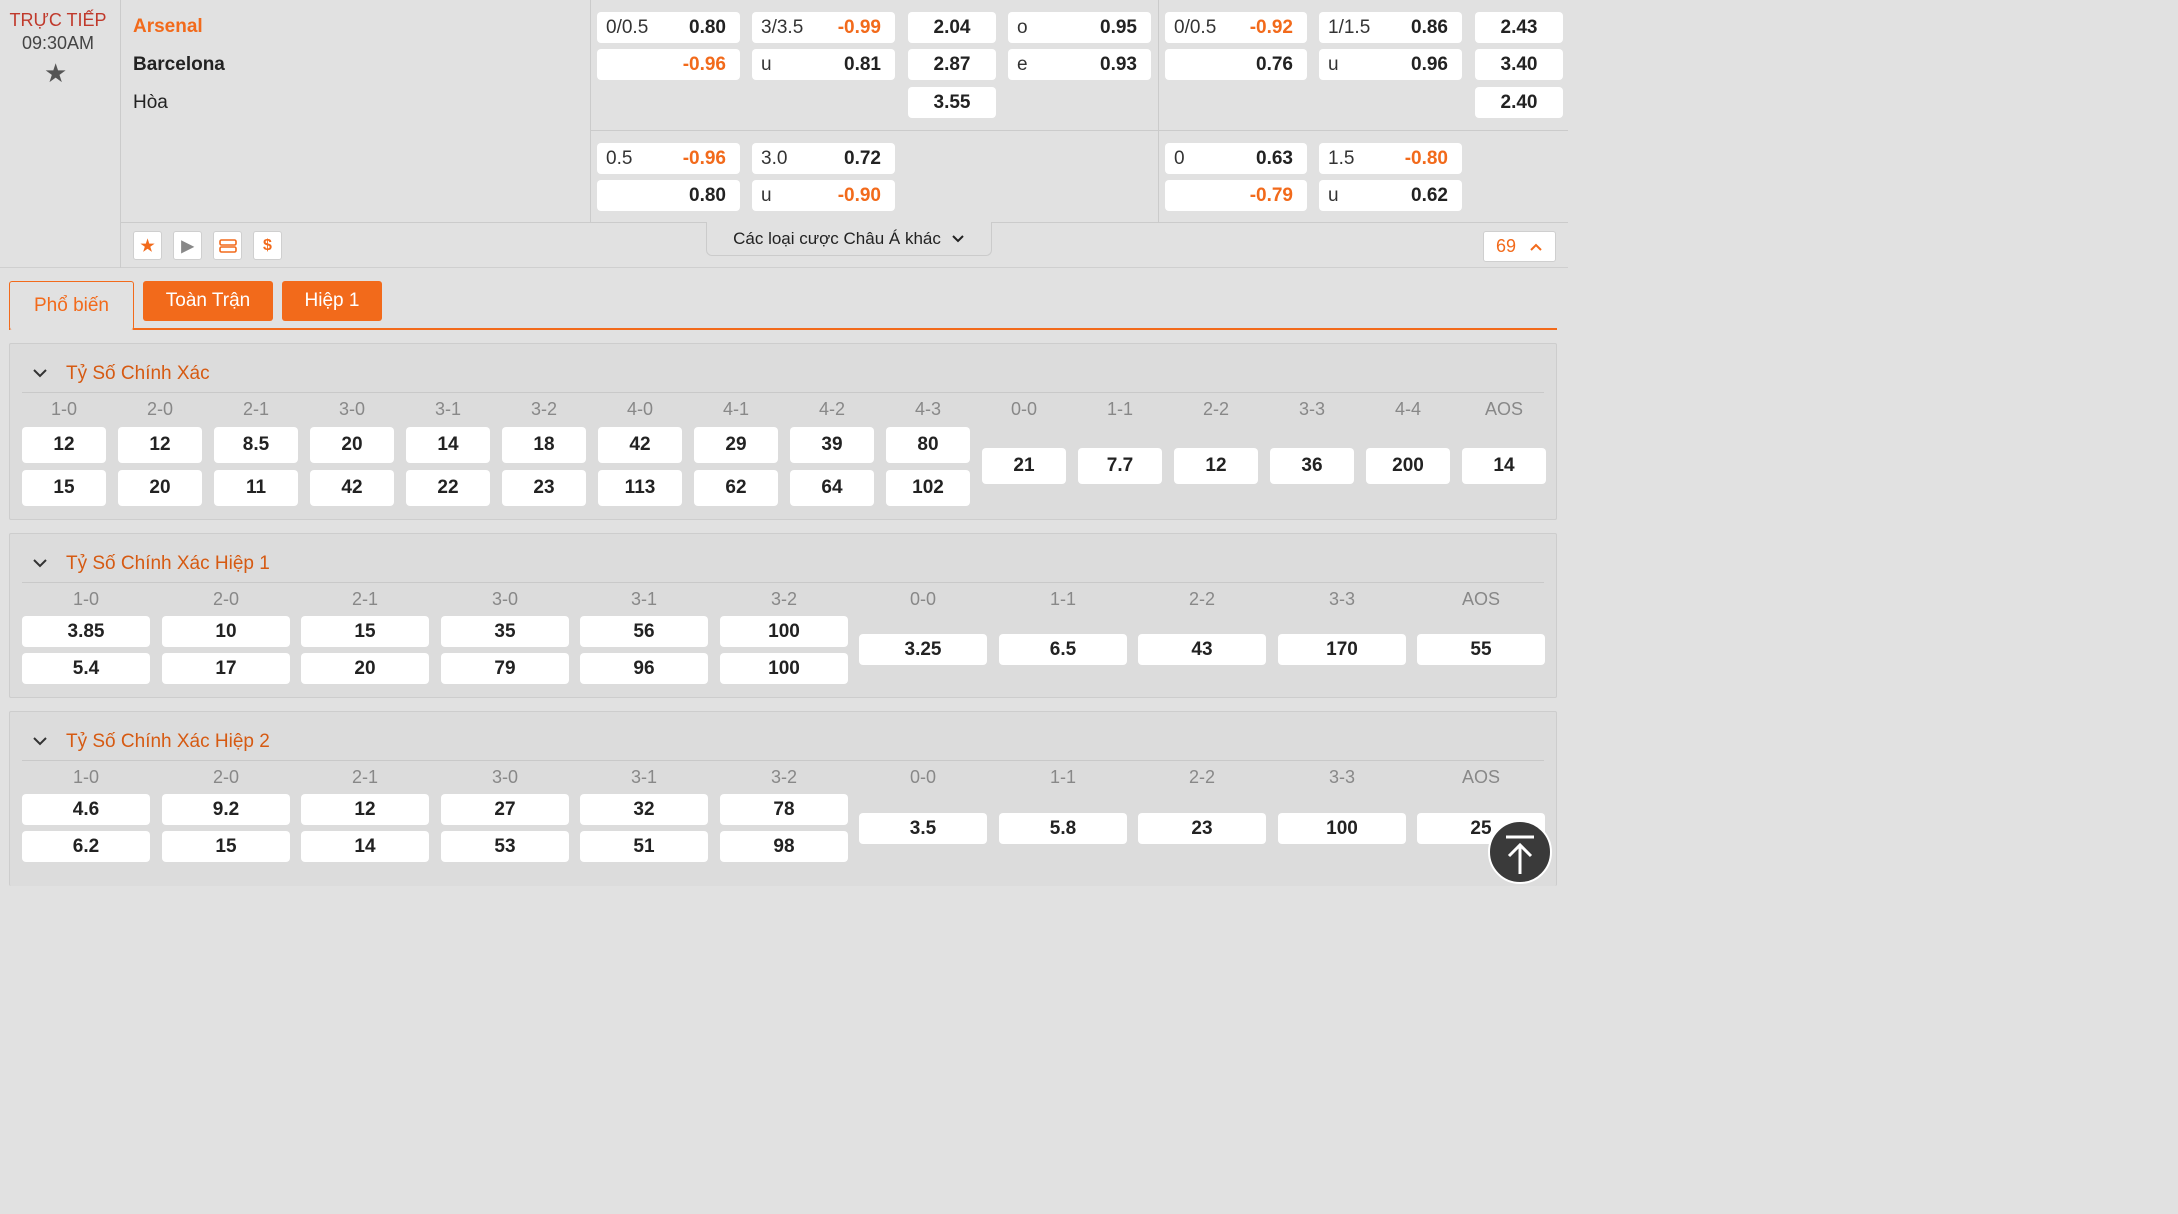 Image resolution: width=2178 pixels, height=1214 pixels. What do you see at coordinates (1519, 102) in the screenshot?
I see `ht-1x2-draw: 2.40` at bounding box center [1519, 102].